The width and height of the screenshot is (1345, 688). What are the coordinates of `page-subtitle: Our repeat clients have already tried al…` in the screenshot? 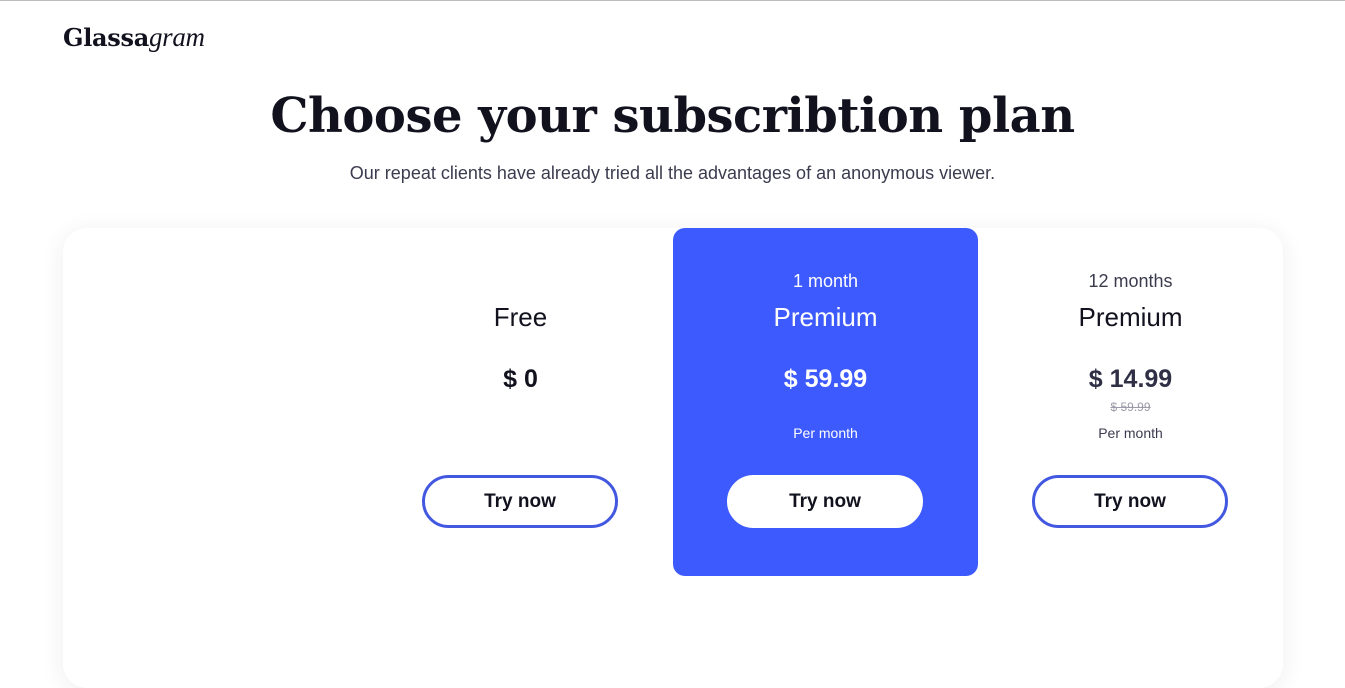 It's located at (672, 173).